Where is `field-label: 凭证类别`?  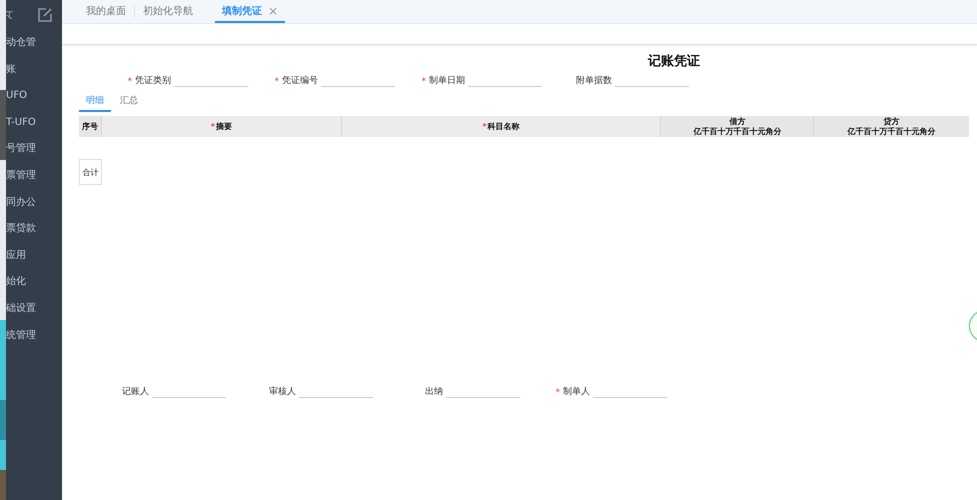 field-label: 凭证类别 is located at coordinates (153, 80).